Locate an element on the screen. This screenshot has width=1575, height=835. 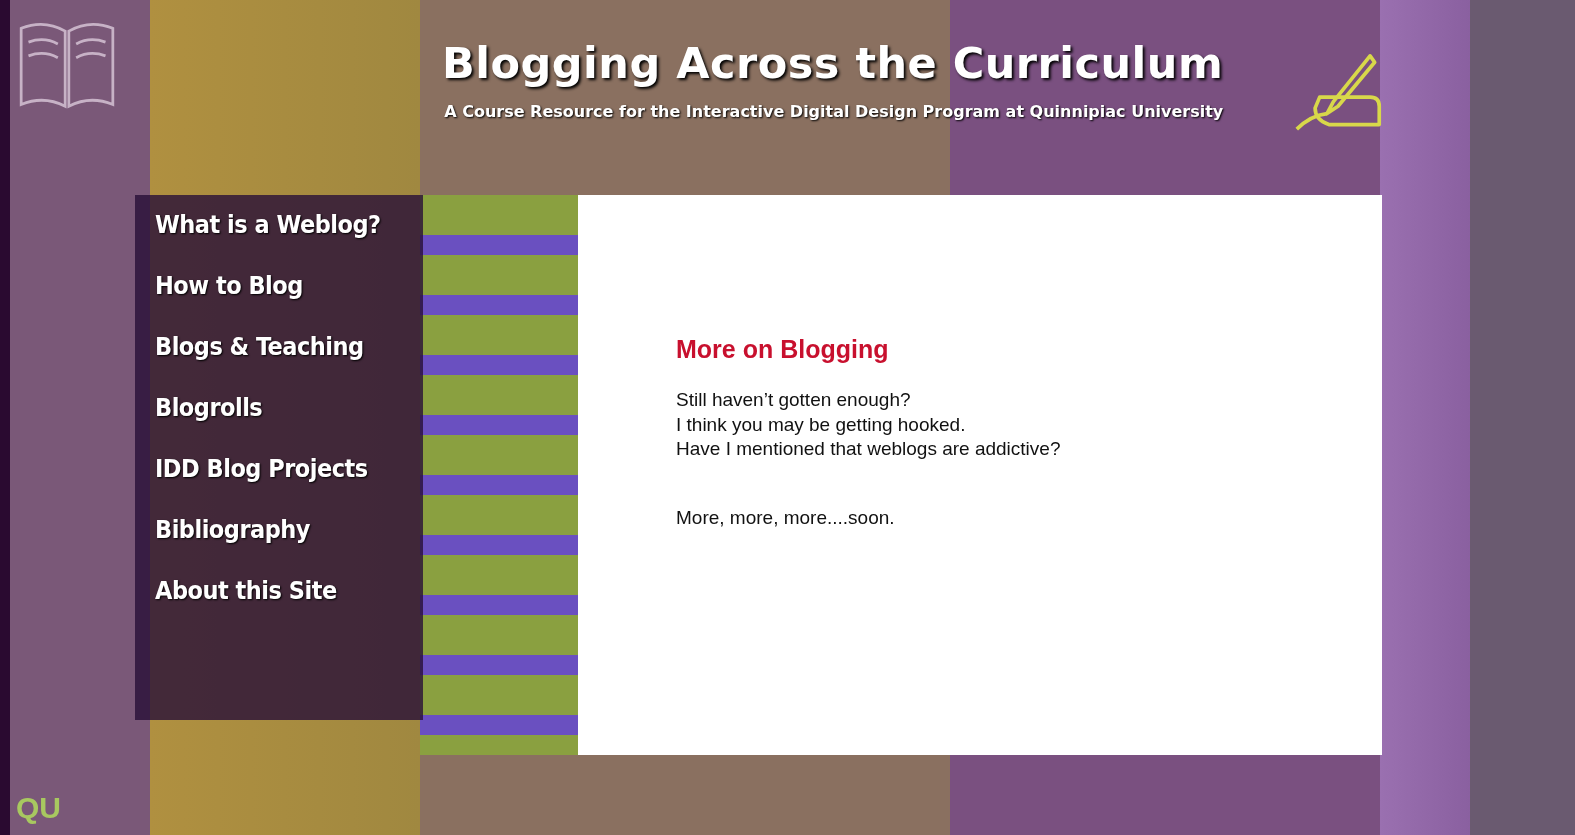
nav-link: IDD Blog Projects is located at coordinates (289, 477).